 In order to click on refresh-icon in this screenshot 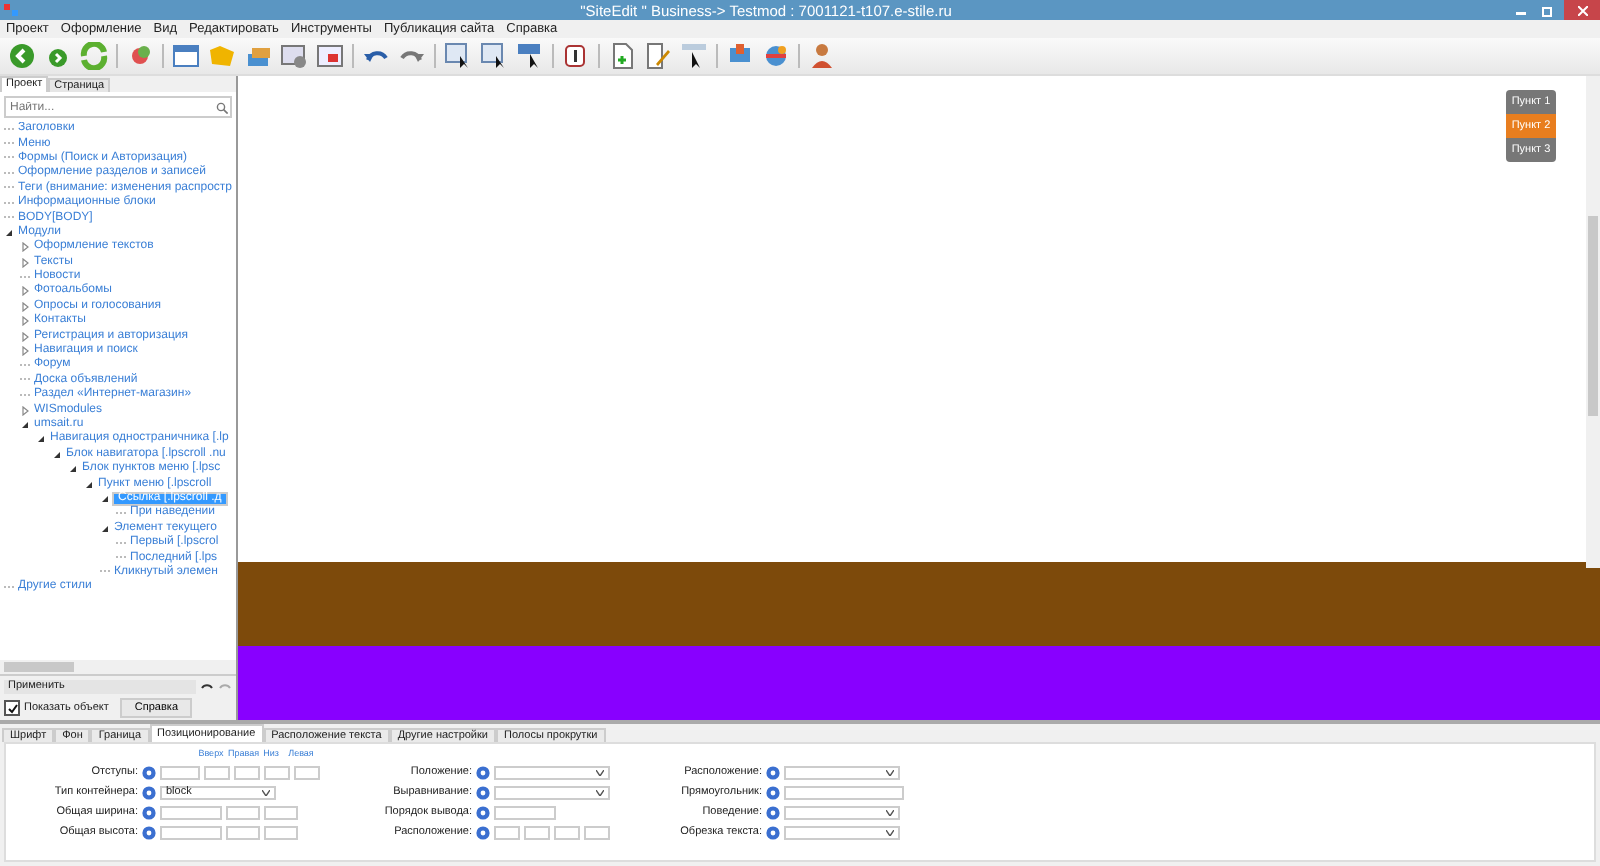, I will do `click(94, 56)`.